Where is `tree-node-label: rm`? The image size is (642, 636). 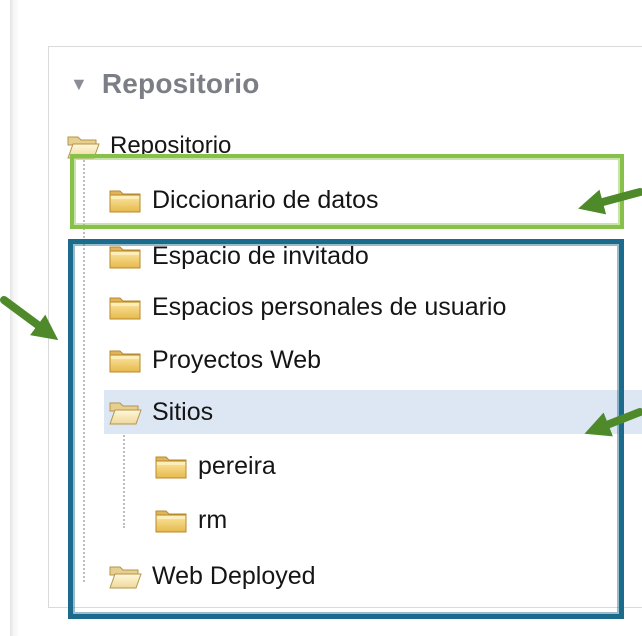 tree-node-label: rm is located at coordinates (213, 519).